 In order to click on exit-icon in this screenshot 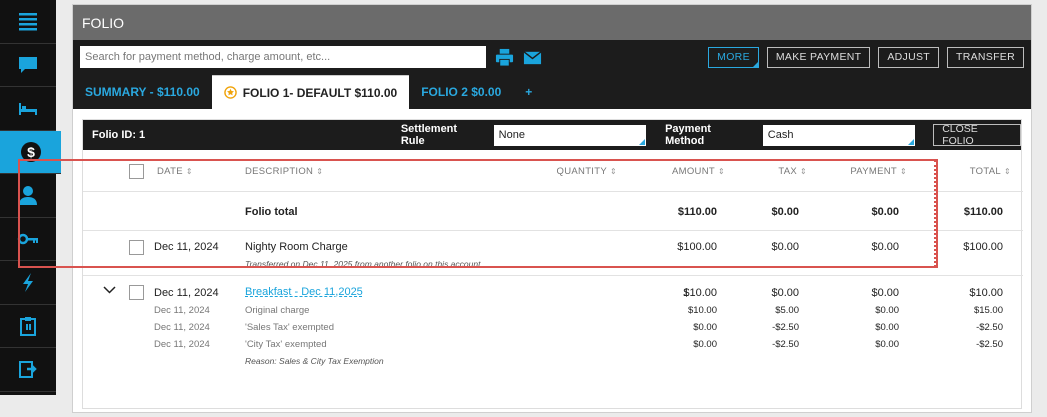, I will do `click(28, 370)`.